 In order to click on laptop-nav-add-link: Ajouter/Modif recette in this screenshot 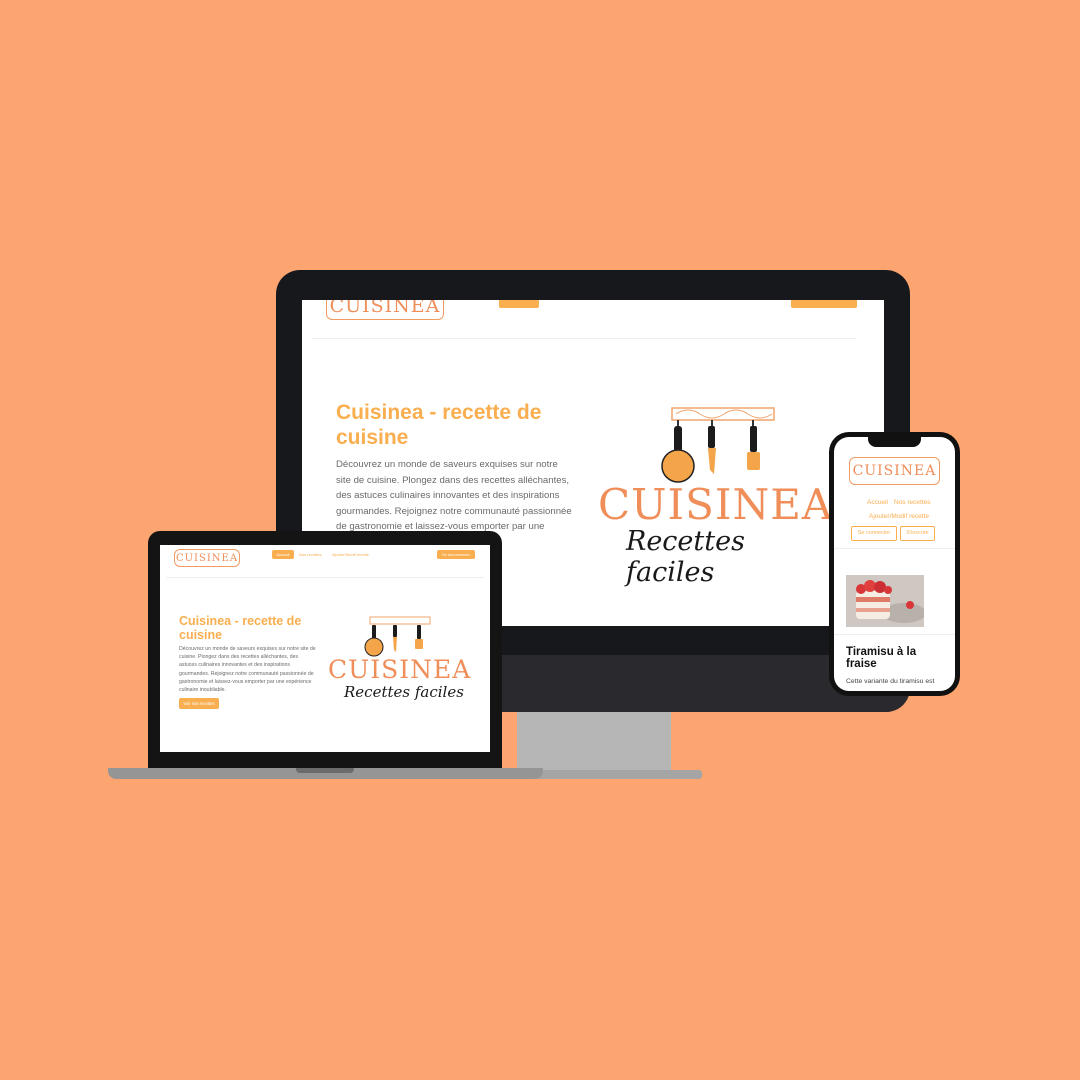, I will do `click(350, 554)`.